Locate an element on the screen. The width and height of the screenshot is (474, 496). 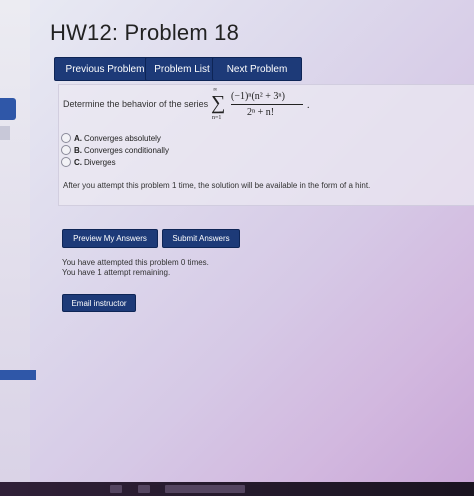
attempts-remaining: You have 1 attempt remaining. is located at coordinates (116, 272).